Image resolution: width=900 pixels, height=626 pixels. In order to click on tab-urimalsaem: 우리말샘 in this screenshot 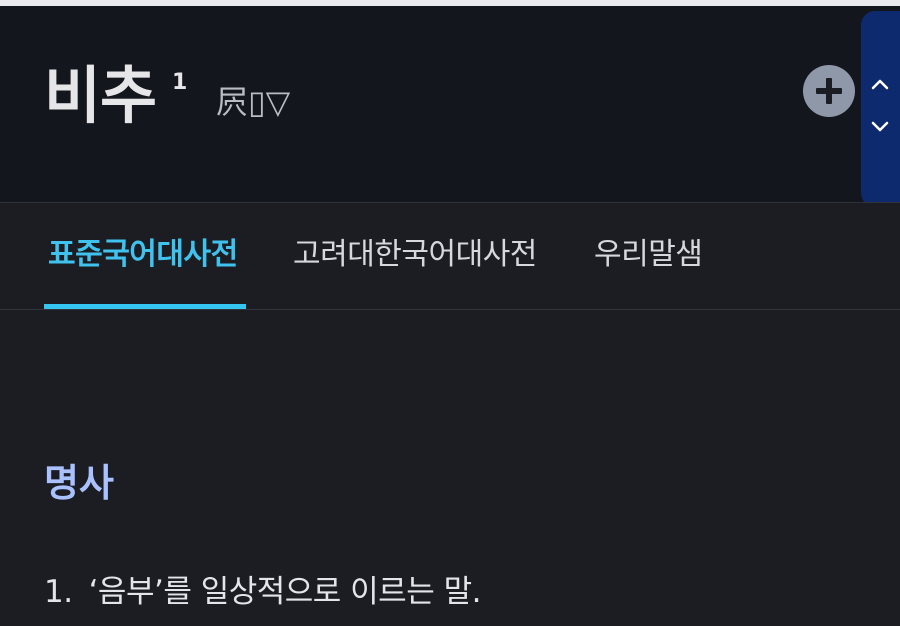, I will do `click(648, 255)`.